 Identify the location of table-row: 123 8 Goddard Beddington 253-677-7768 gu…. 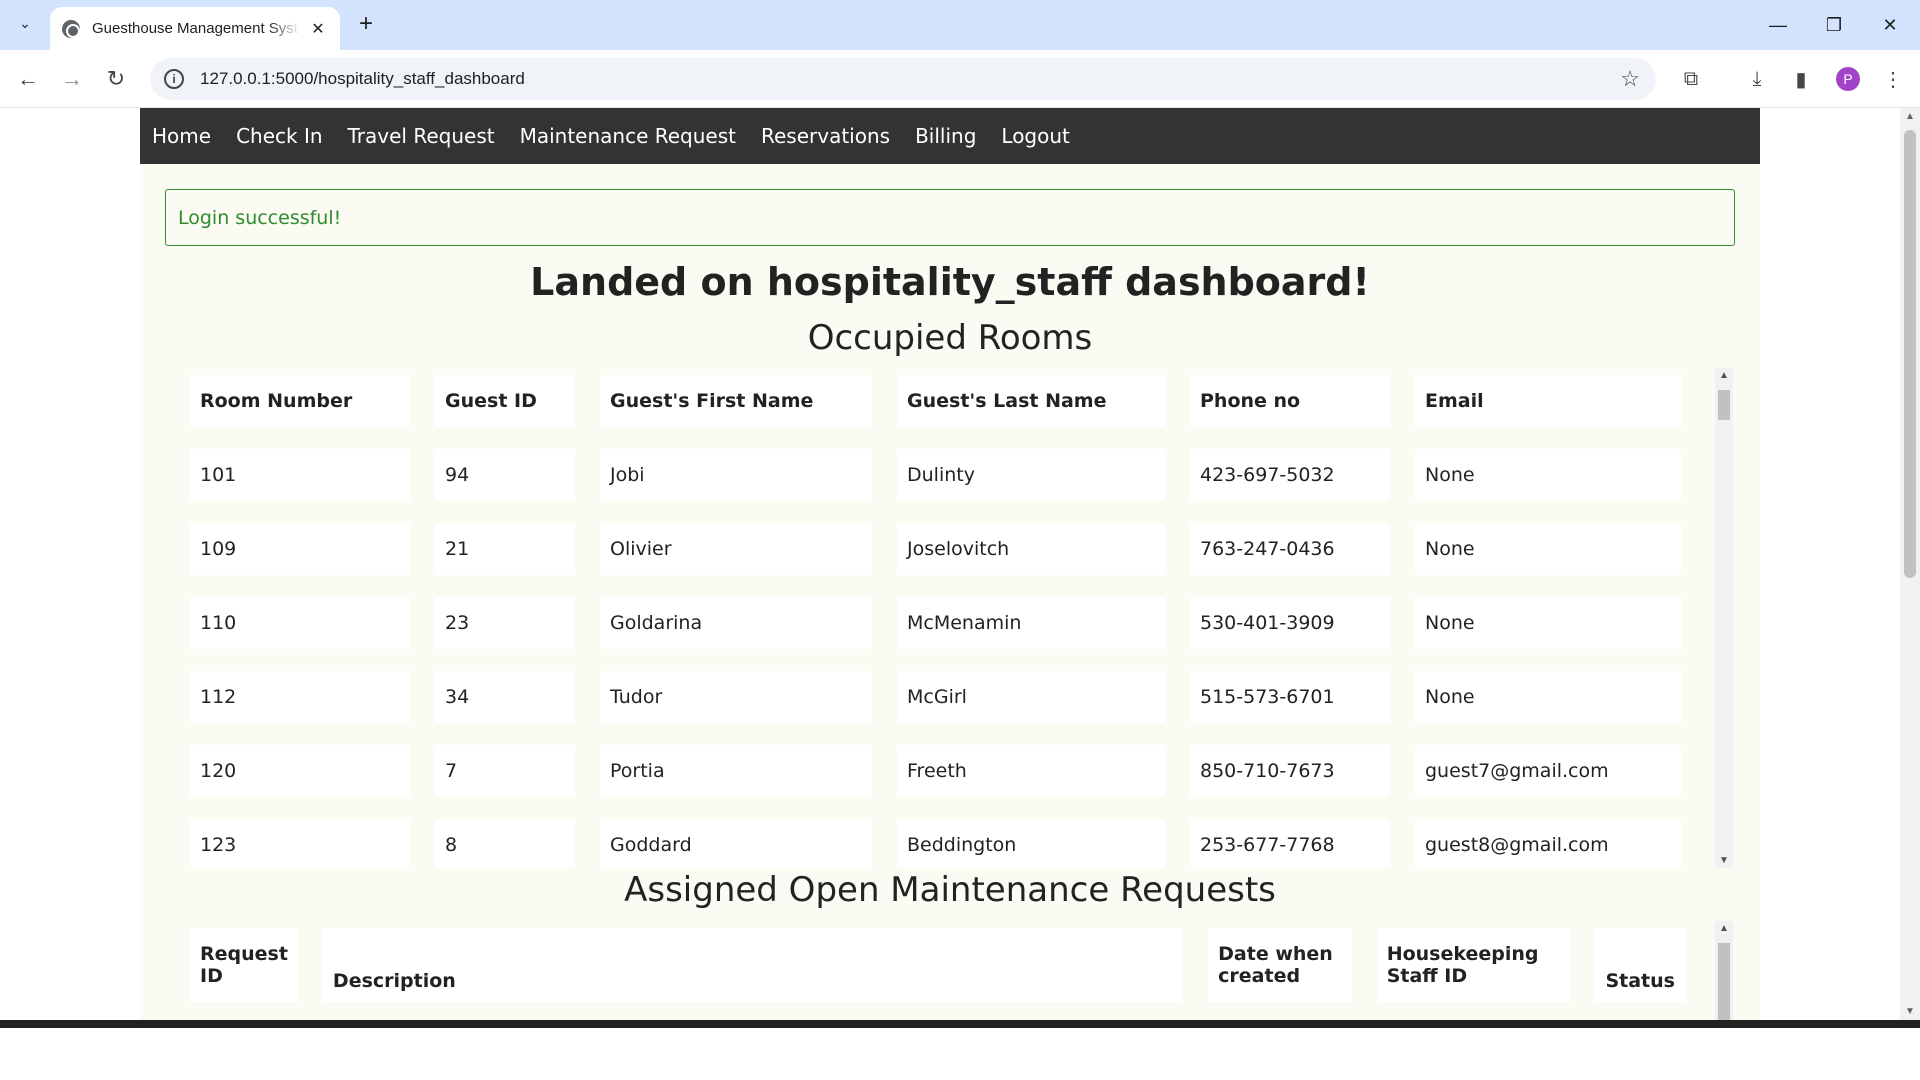
(935, 843).